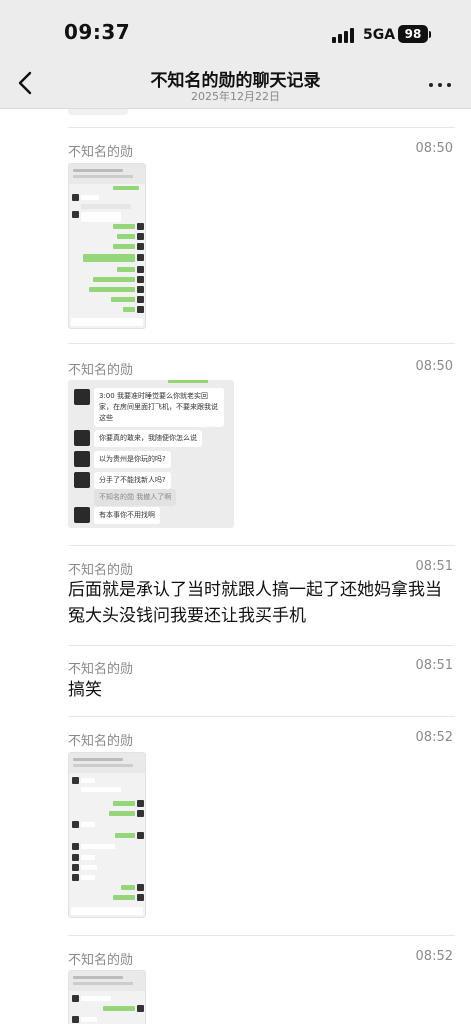  I want to click on battery-icon: 98, so click(413, 34).